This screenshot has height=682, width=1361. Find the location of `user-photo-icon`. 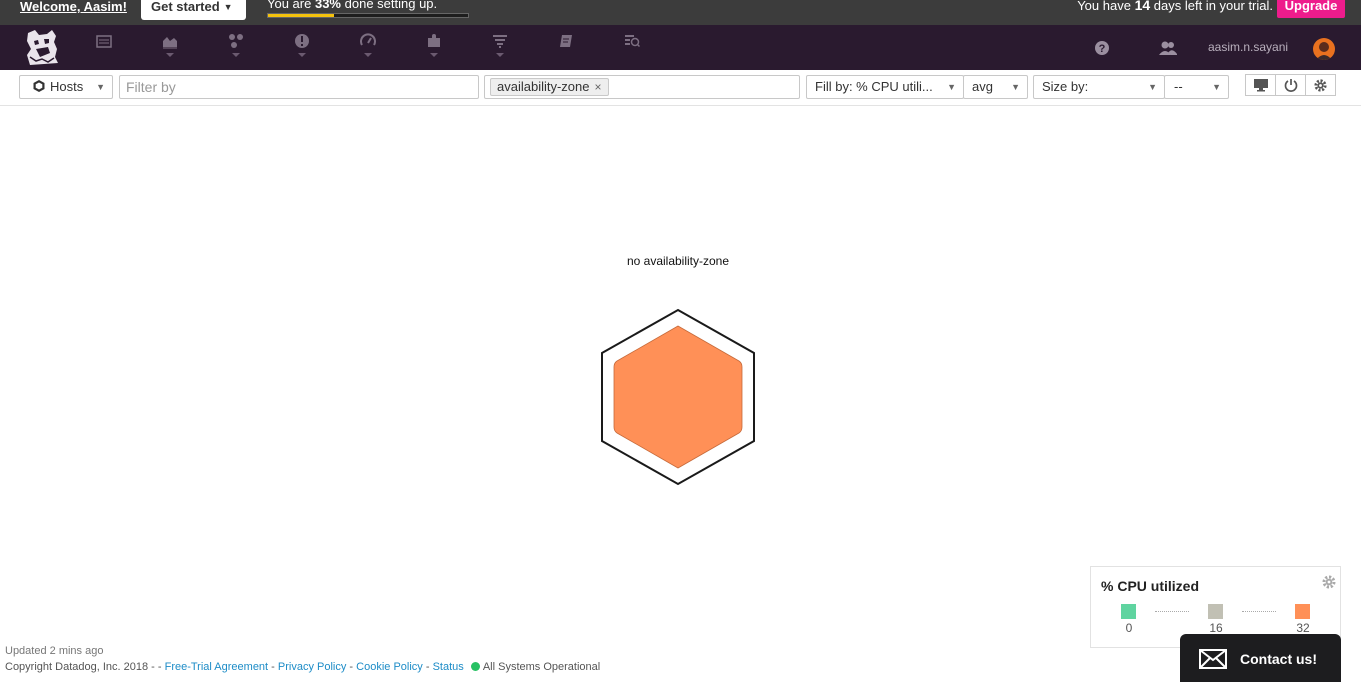

user-photo-icon is located at coordinates (1324, 51).